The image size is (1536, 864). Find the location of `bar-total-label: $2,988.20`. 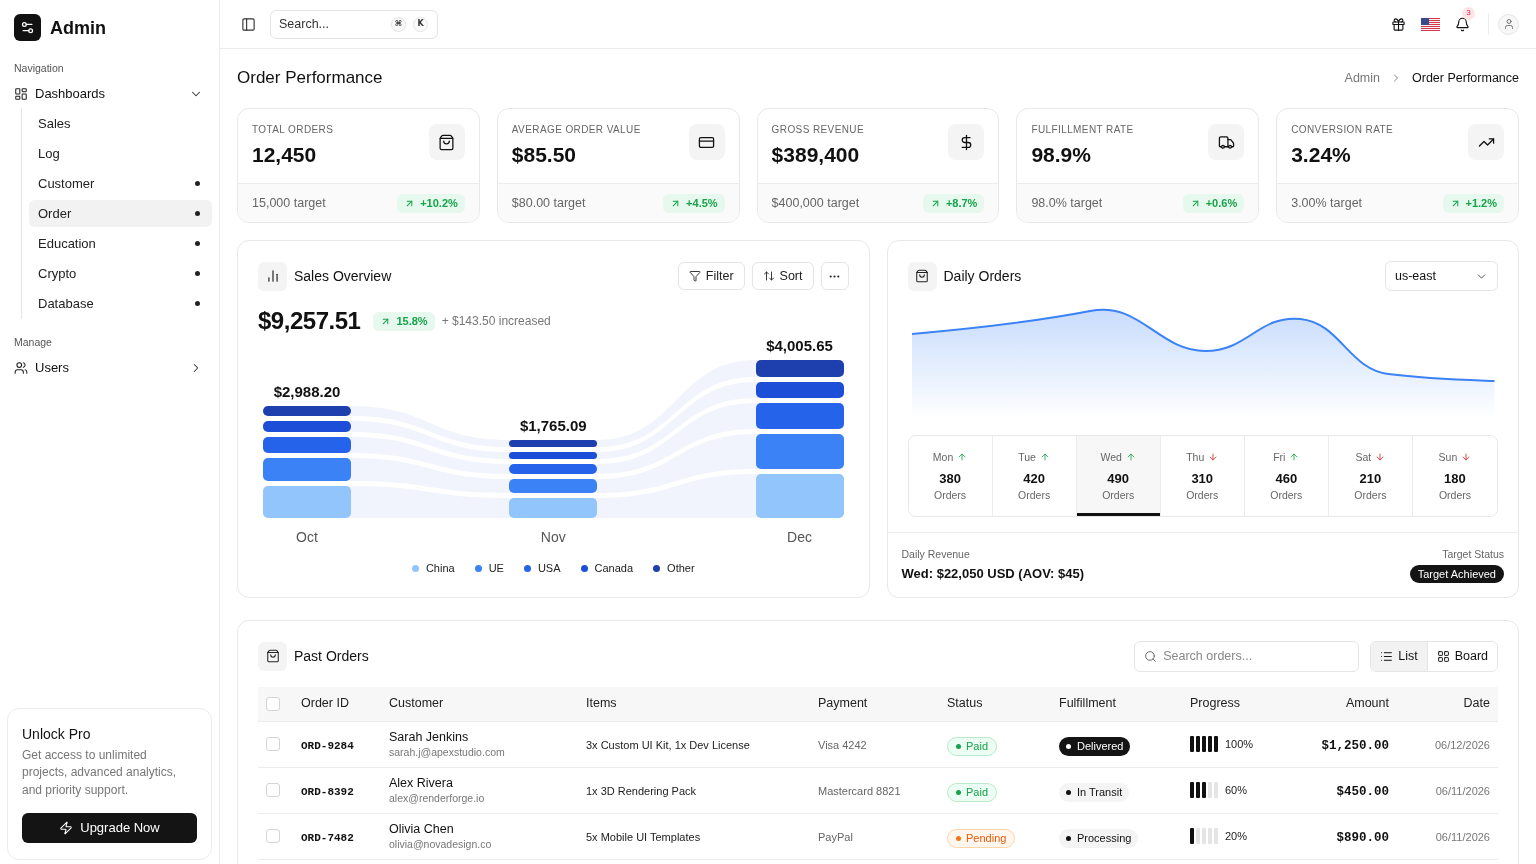

bar-total-label: $2,988.20 is located at coordinates (307, 392).